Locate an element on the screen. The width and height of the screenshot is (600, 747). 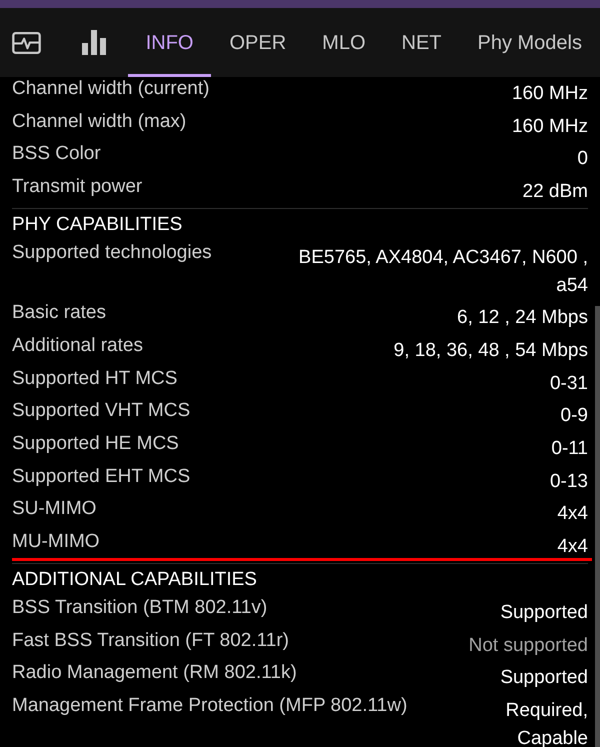
property-value: Not supported is located at coordinates (528, 646).